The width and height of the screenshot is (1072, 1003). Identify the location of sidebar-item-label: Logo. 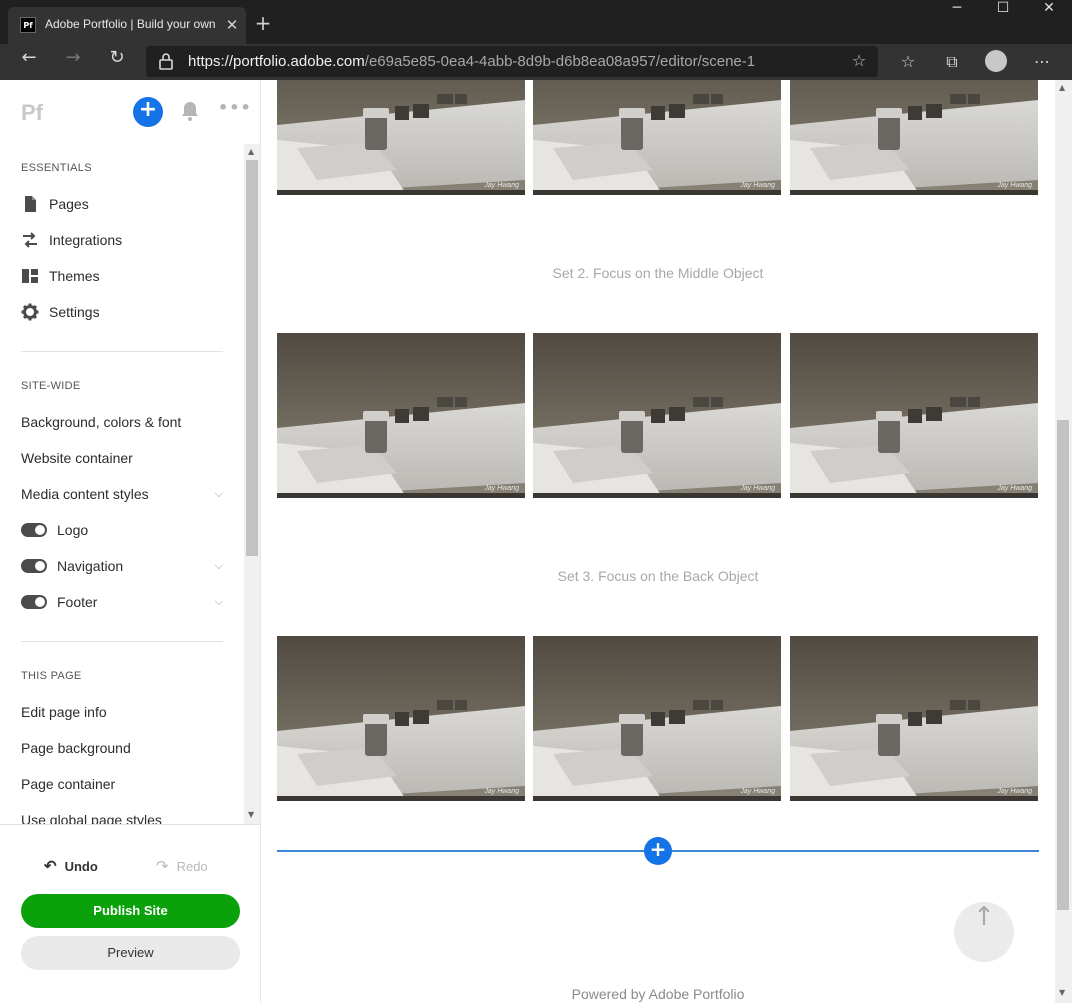
(73, 530).